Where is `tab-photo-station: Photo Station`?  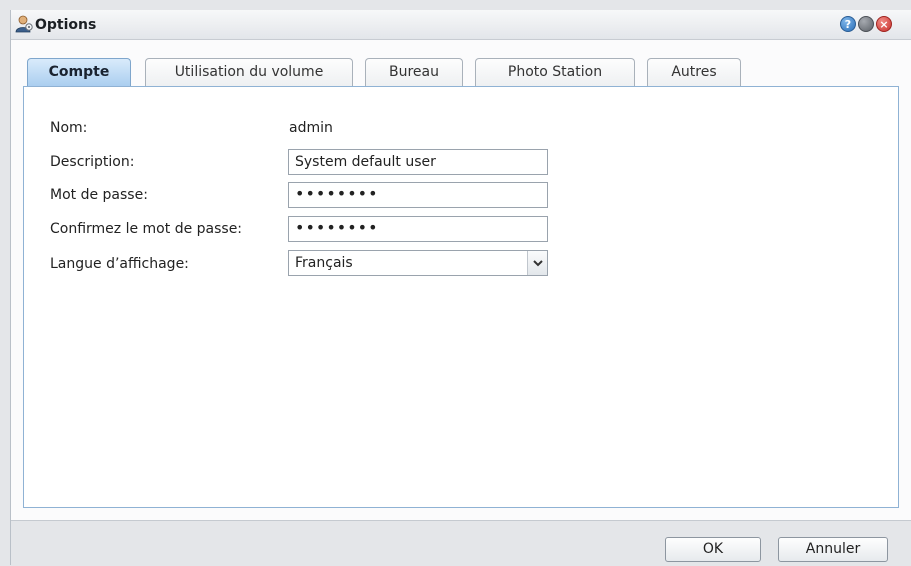
tab-photo-station: Photo Station is located at coordinates (555, 72).